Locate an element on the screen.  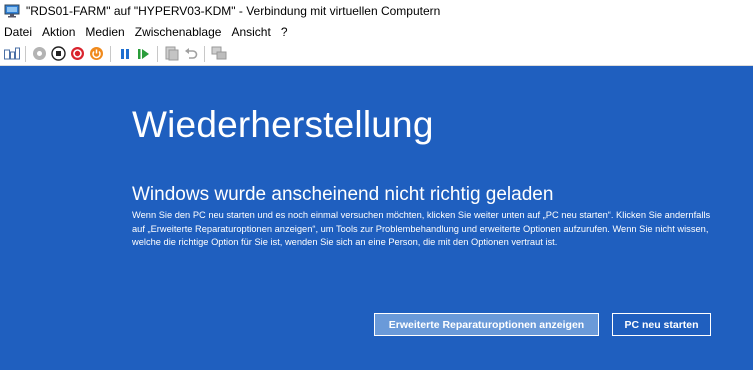
pause-icon is located at coordinates (124, 53).